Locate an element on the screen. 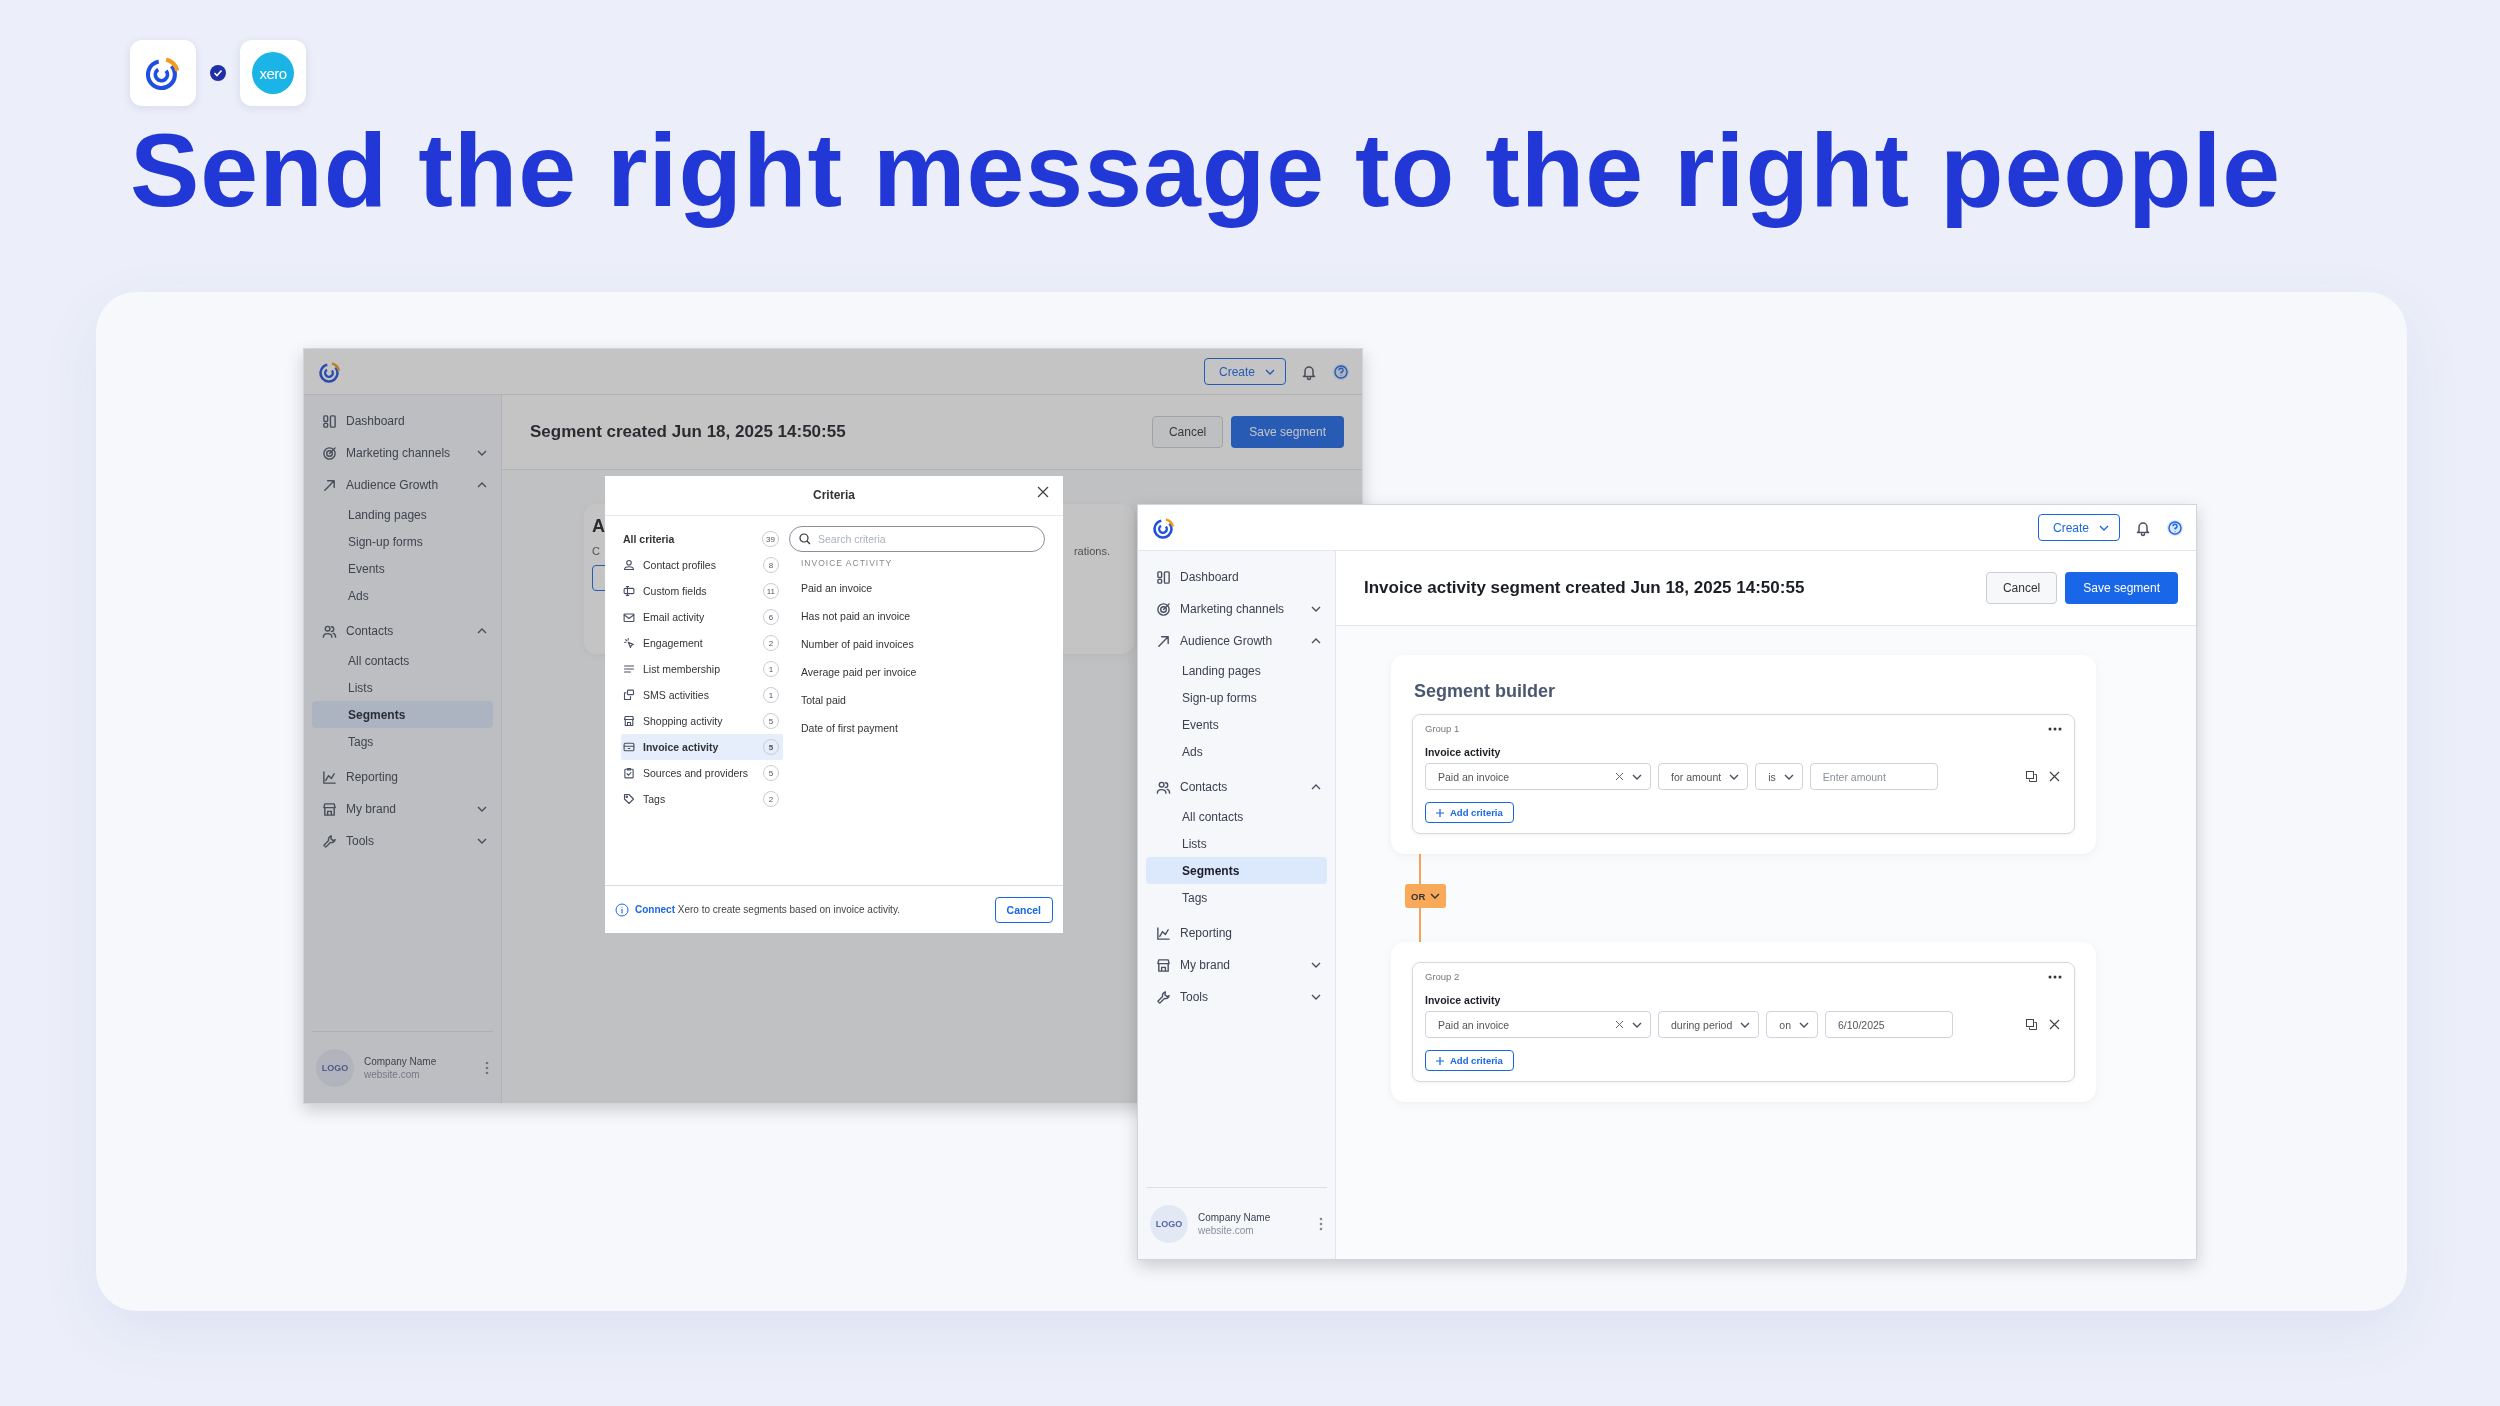 This screenshot has width=2500, height=1406. logic-dropdown: OR is located at coordinates (1426, 896).